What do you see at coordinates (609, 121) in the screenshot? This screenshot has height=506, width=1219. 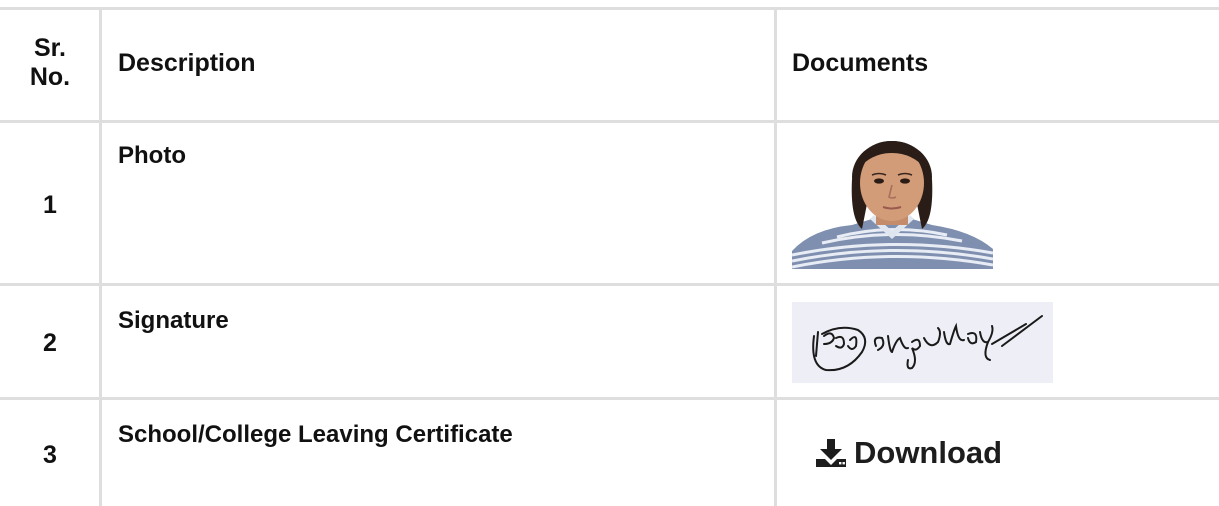 I see `header-row-border` at bounding box center [609, 121].